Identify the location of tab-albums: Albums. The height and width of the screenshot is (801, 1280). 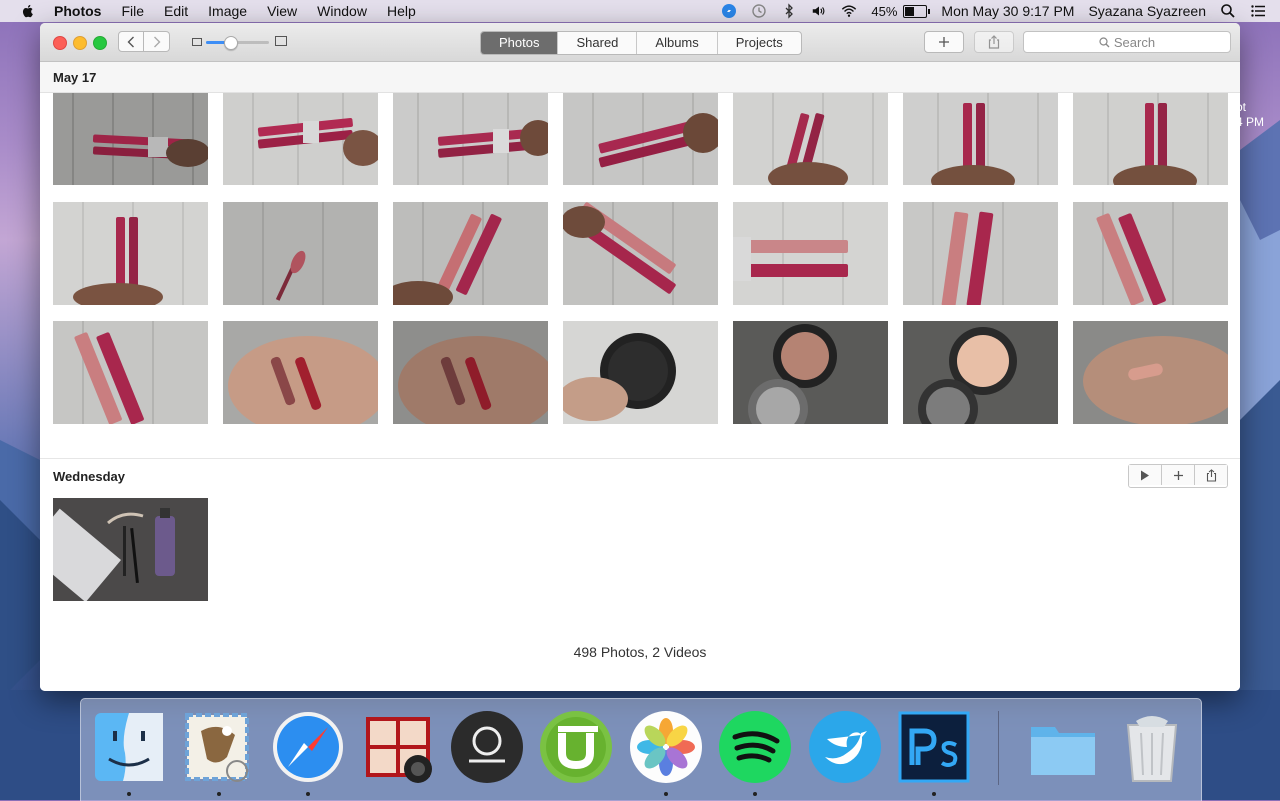
(676, 43).